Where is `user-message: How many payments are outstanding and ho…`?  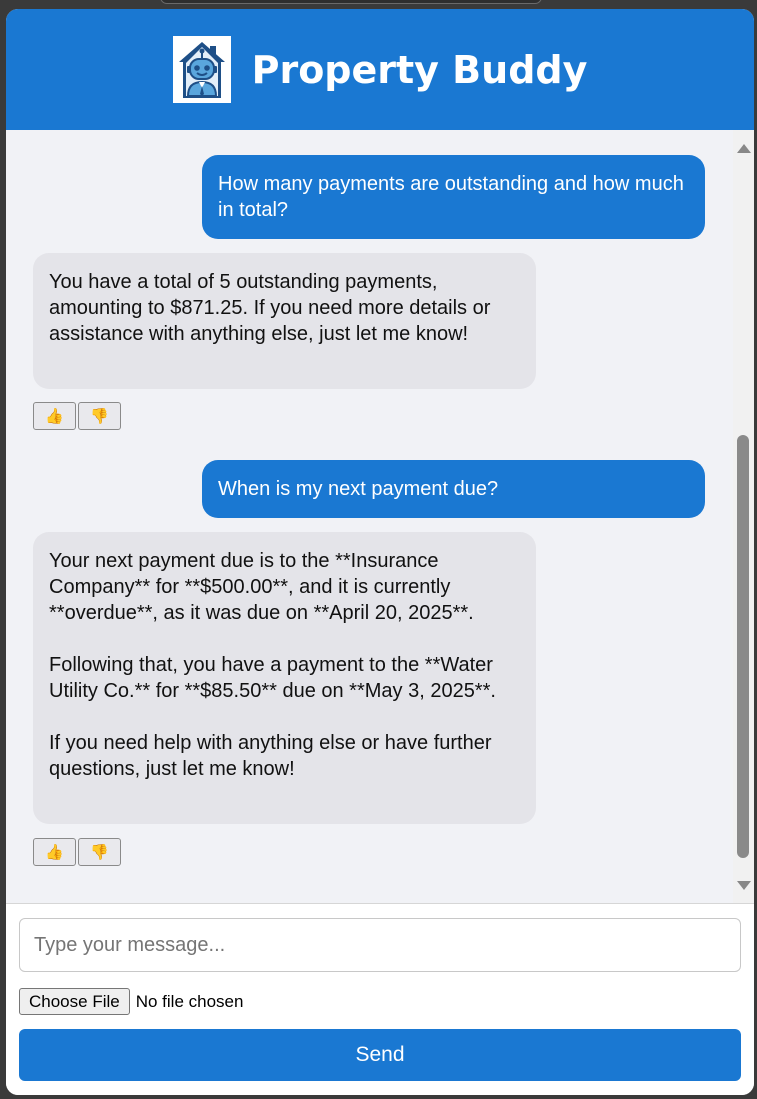
user-message: How many payments are outstanding and ho… is located at coordinates (453, 197).